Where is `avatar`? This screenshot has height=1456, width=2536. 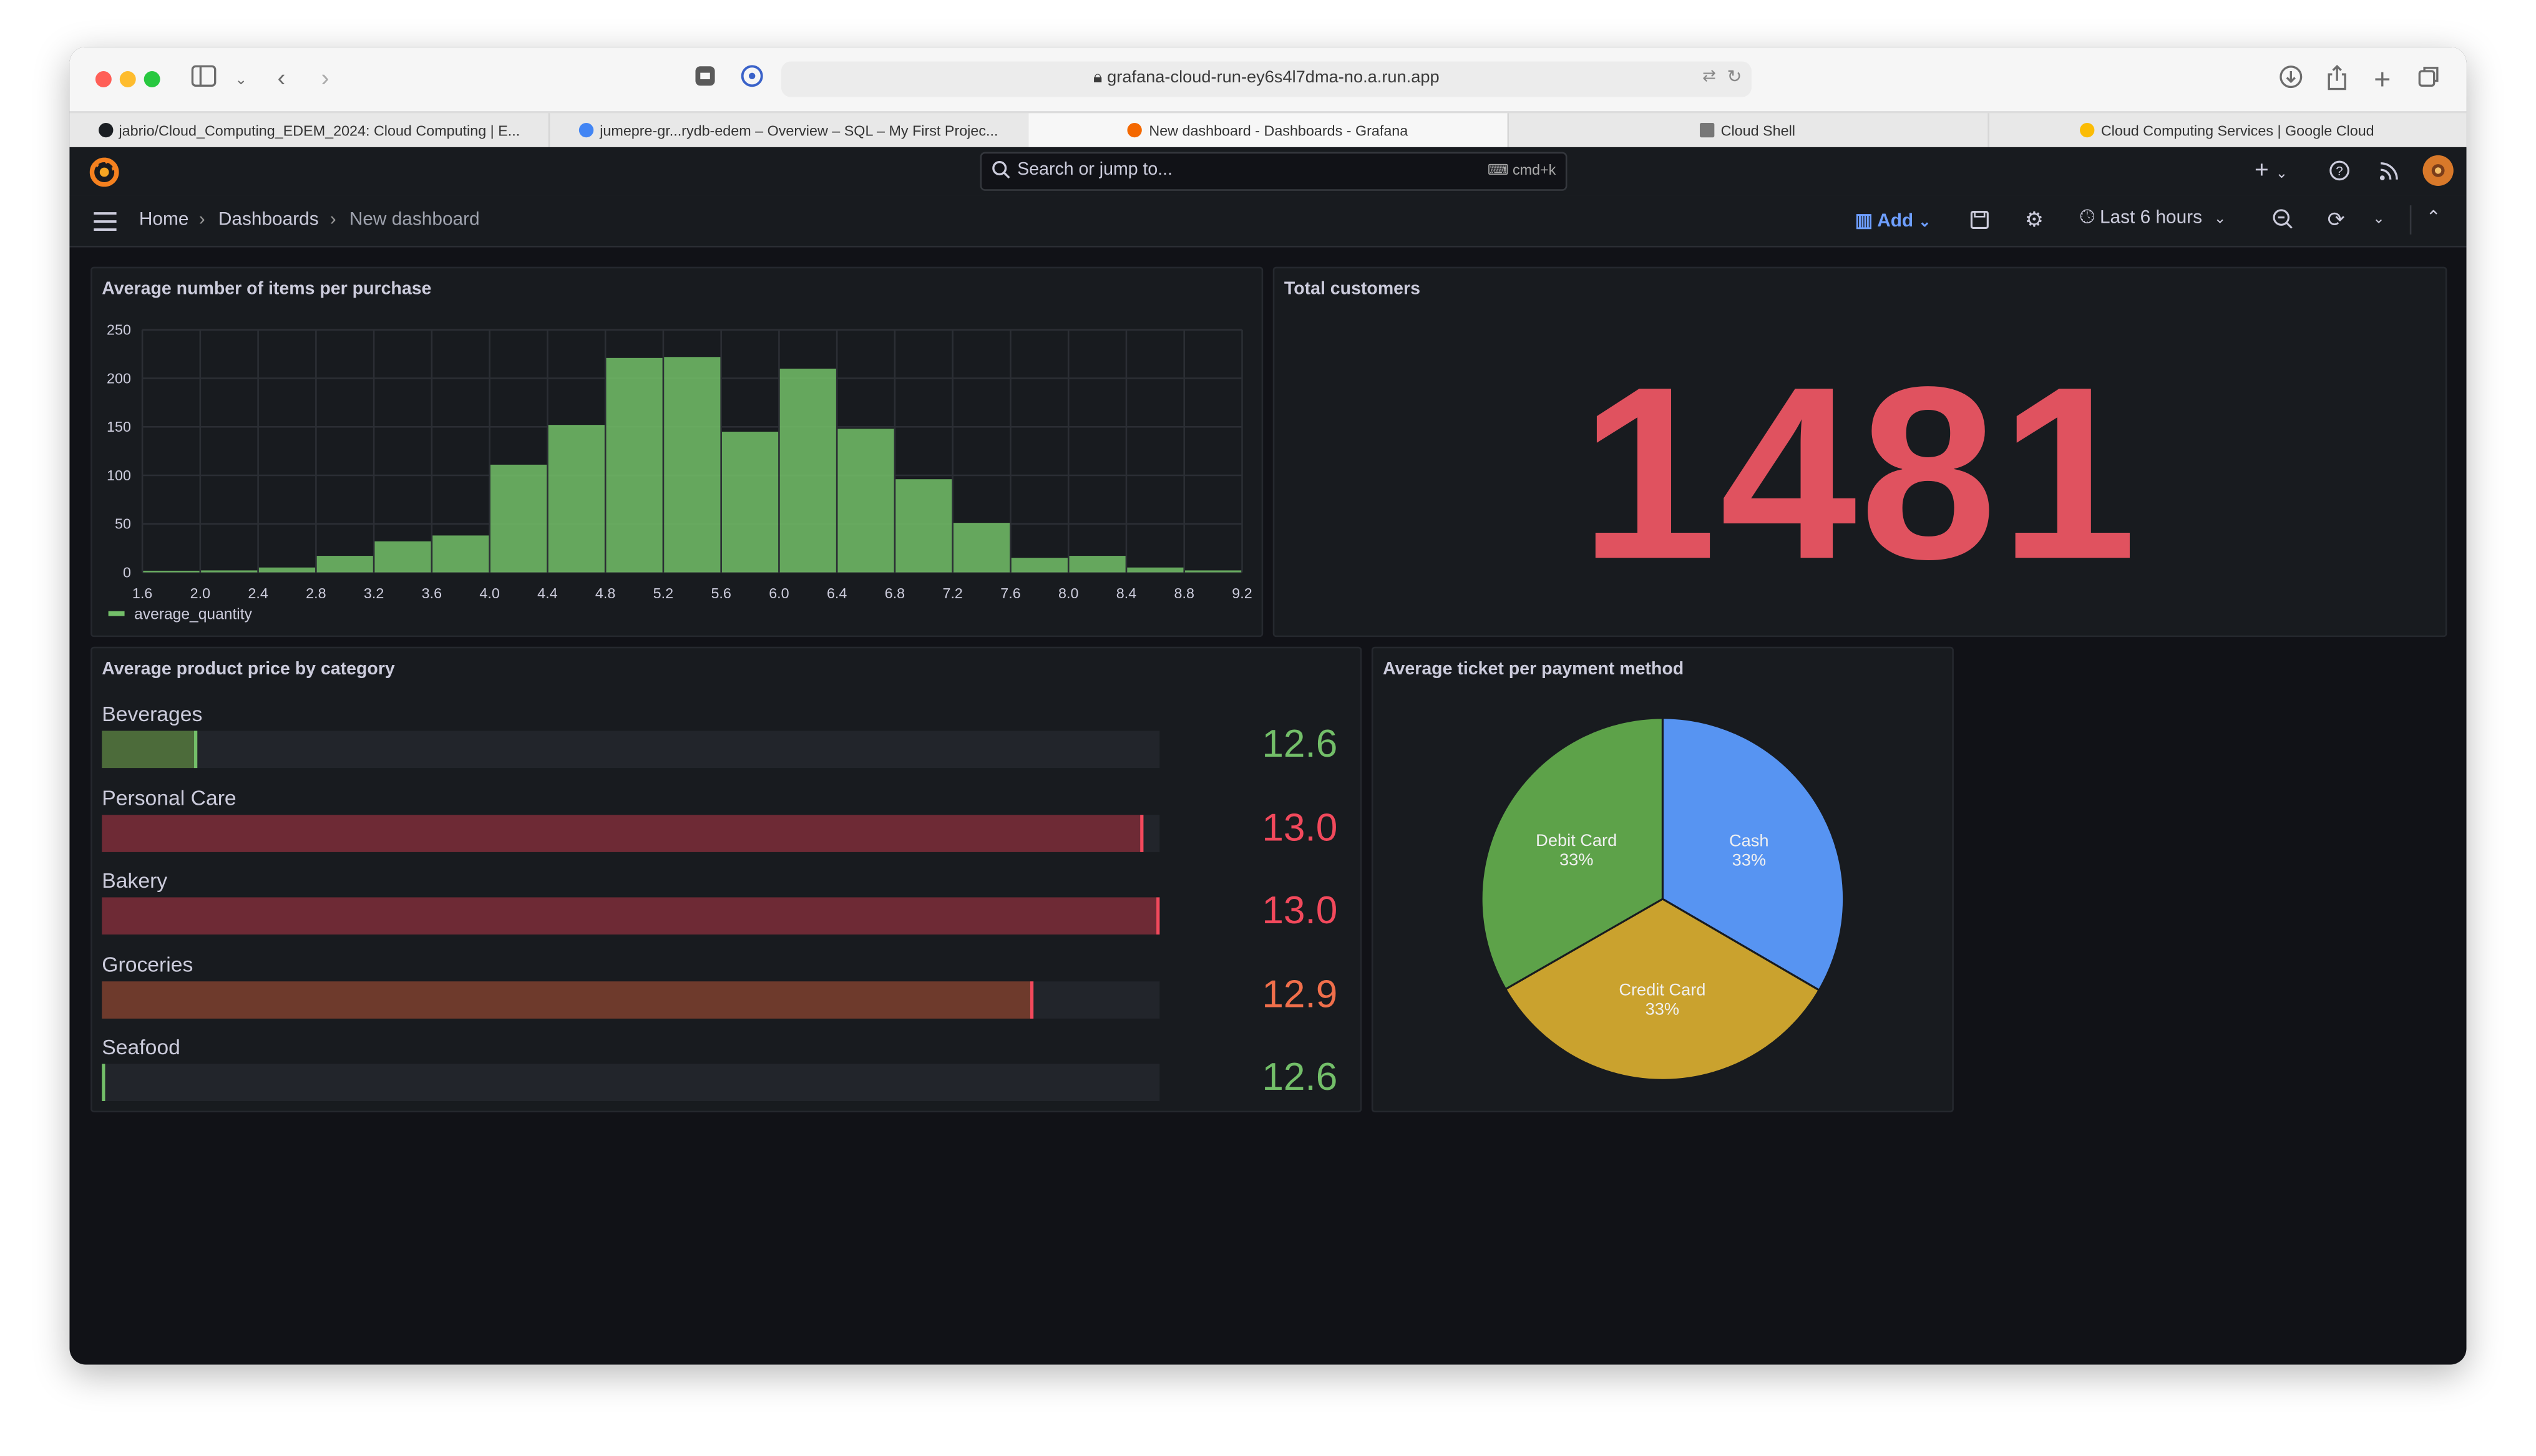
avatar is located at coordinates (2438, 171).